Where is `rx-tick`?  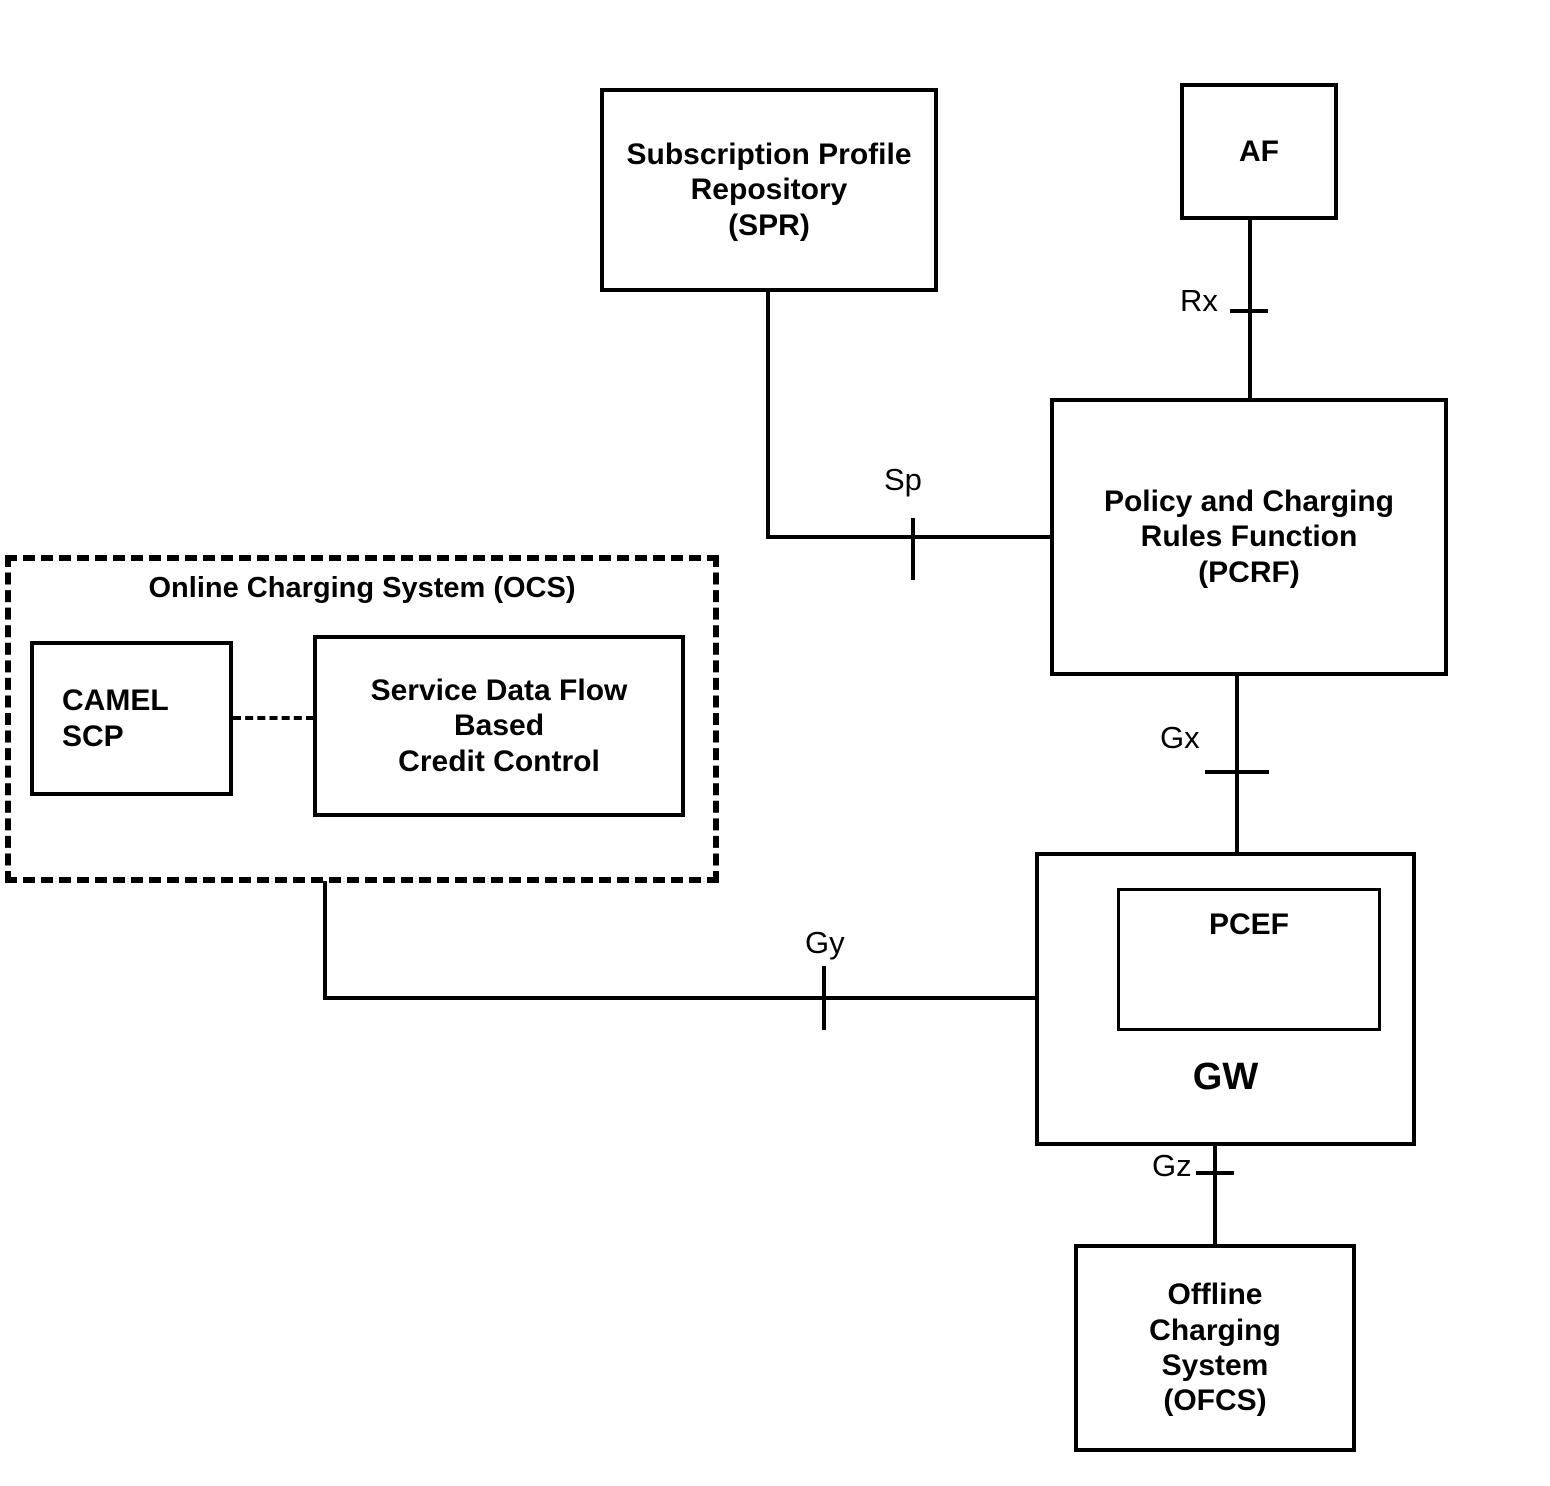 rx-tick is located at coordinates (1249, 311).